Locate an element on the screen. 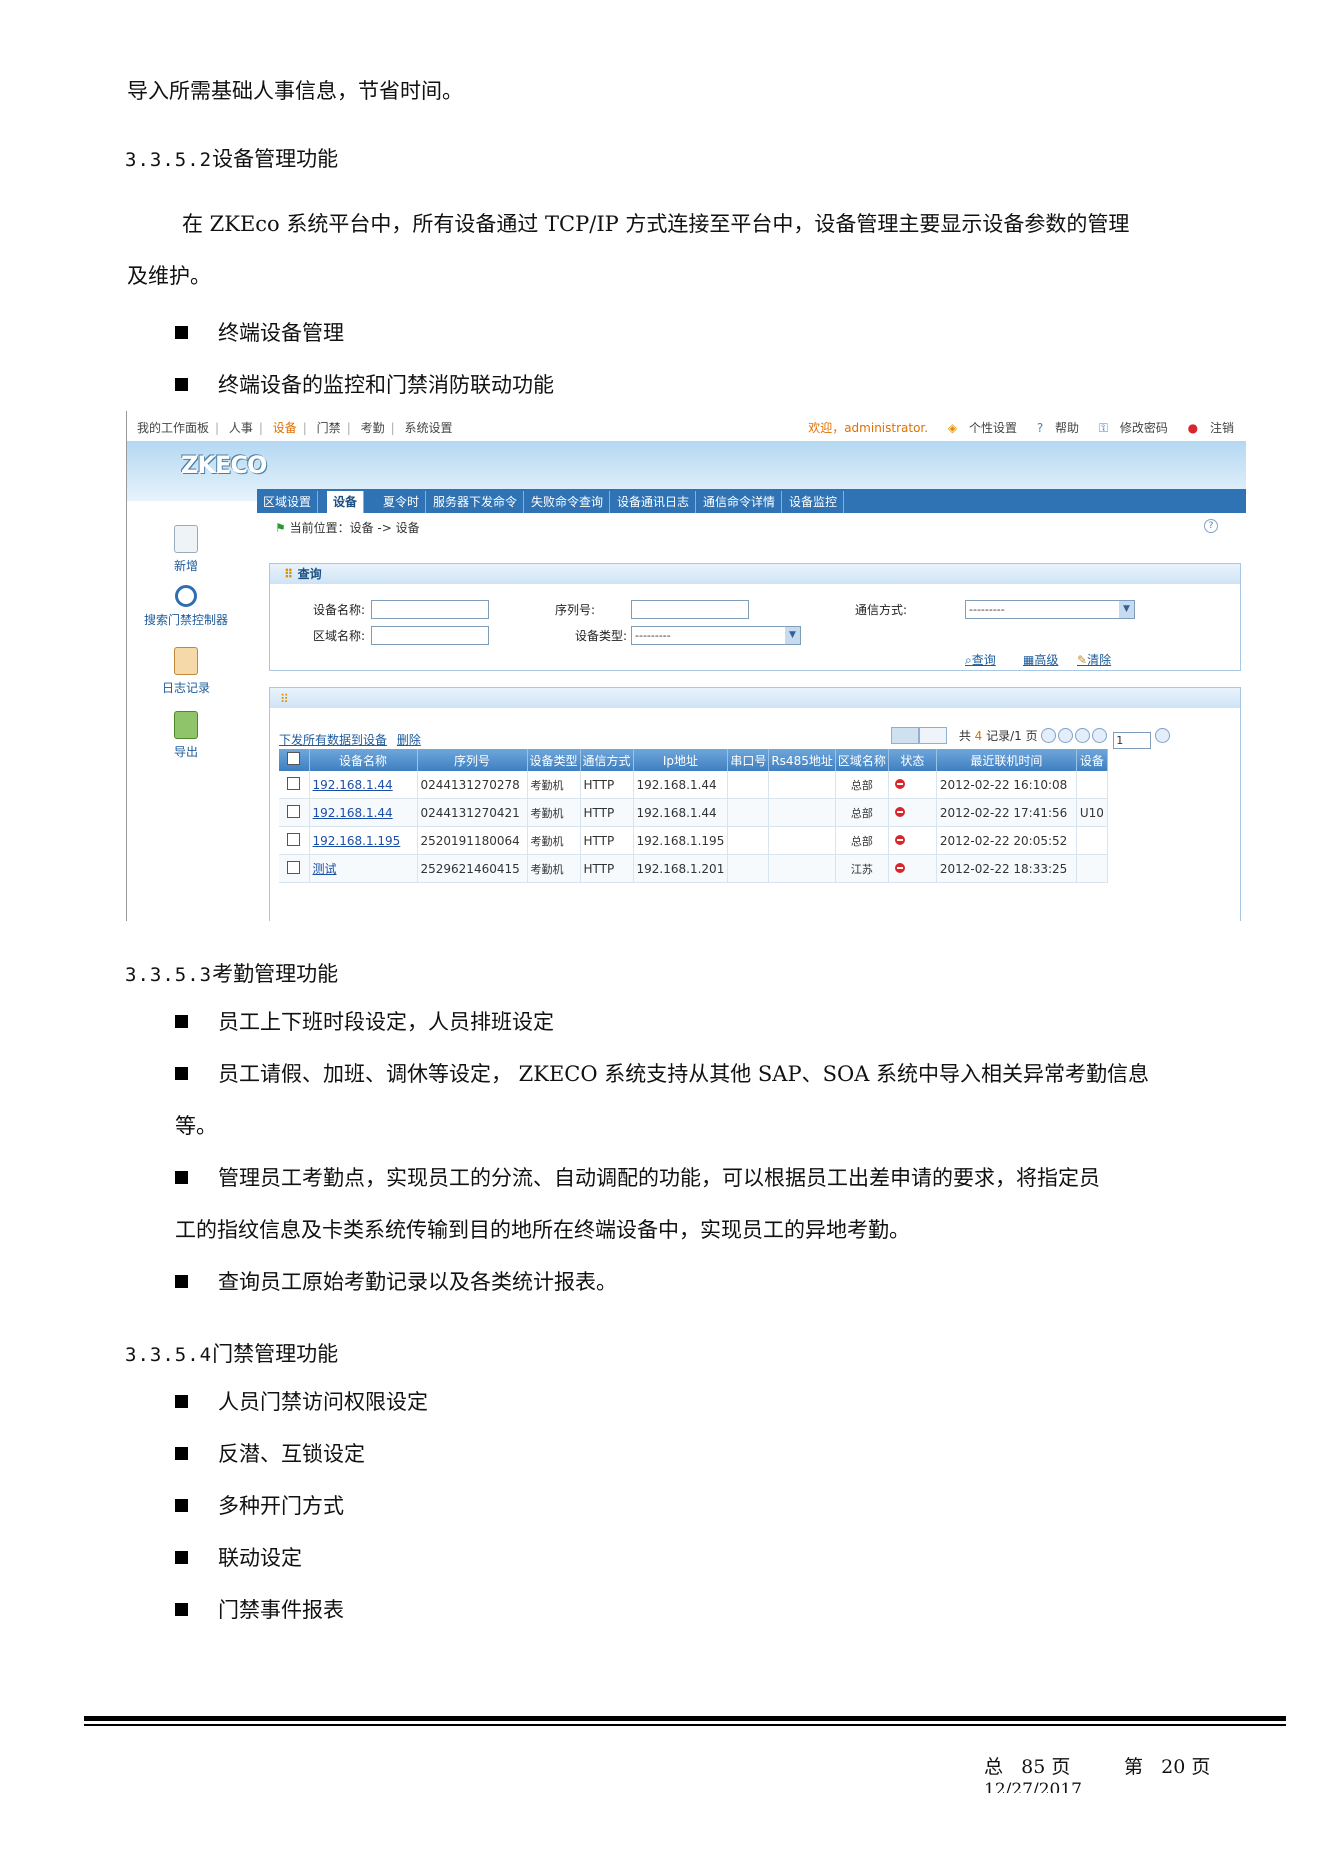  search-controller-button: 搜索门禁控制器 is located at coordinates (186, 606).